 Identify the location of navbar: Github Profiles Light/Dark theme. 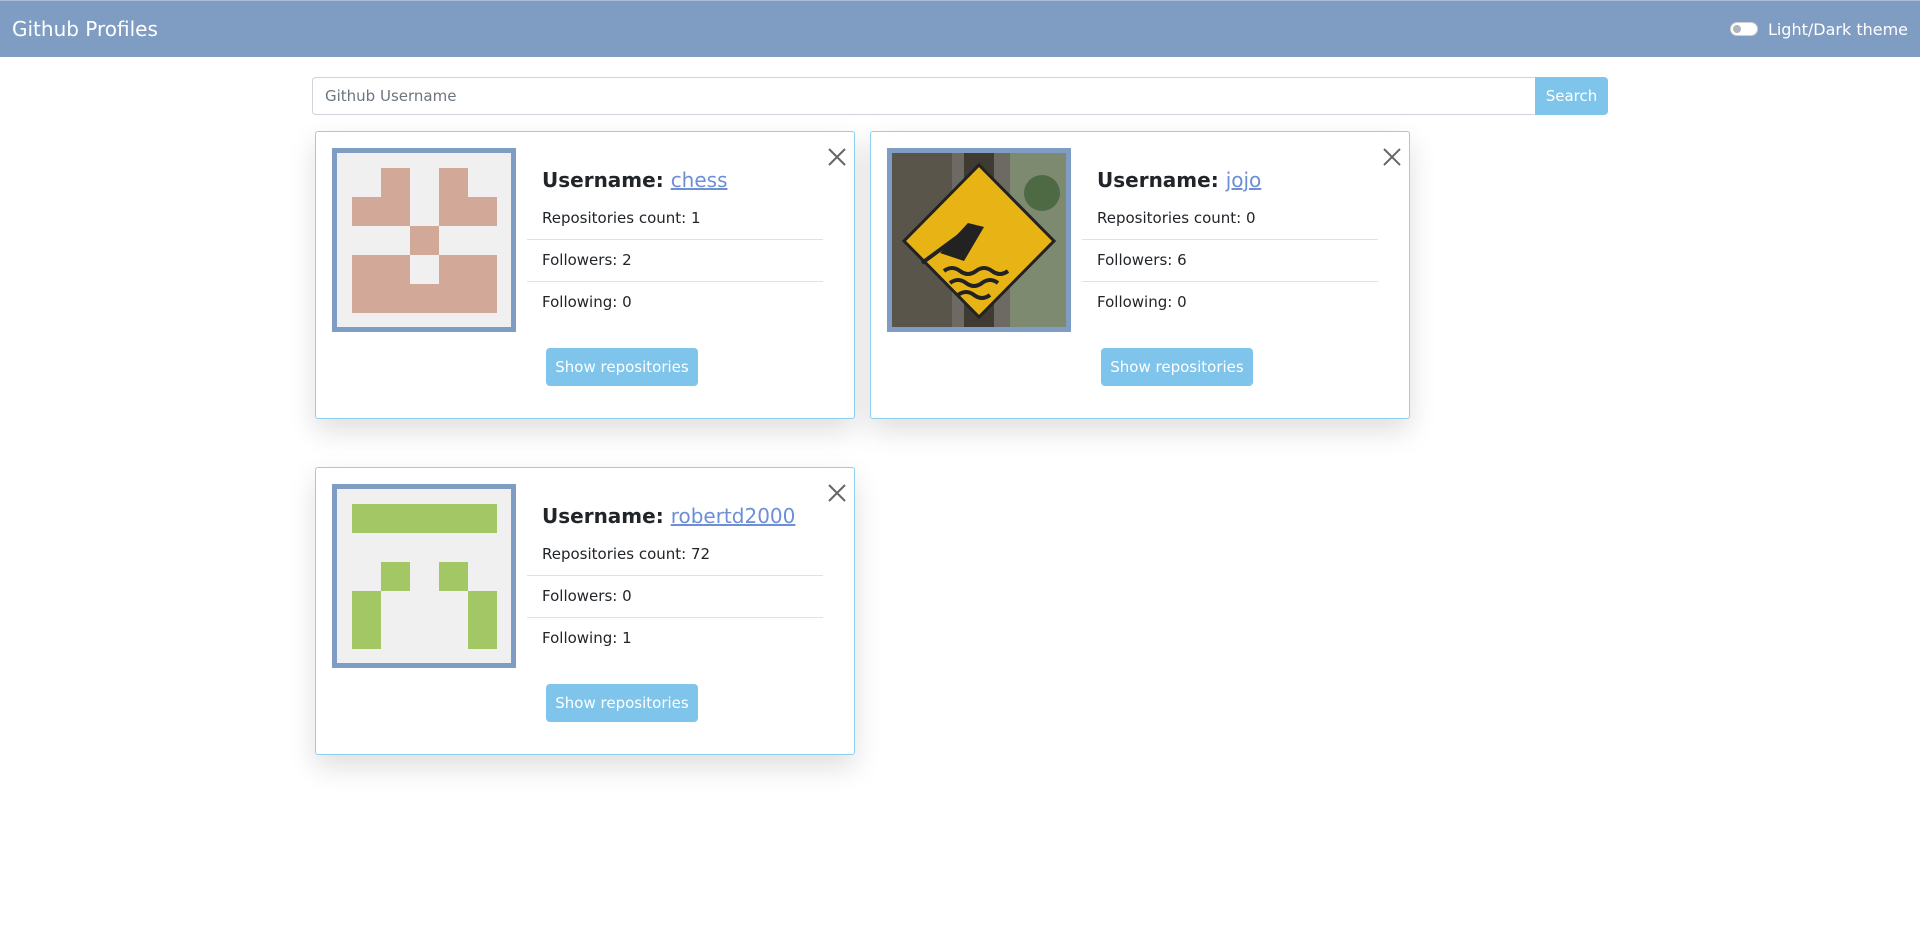
(960, 28).